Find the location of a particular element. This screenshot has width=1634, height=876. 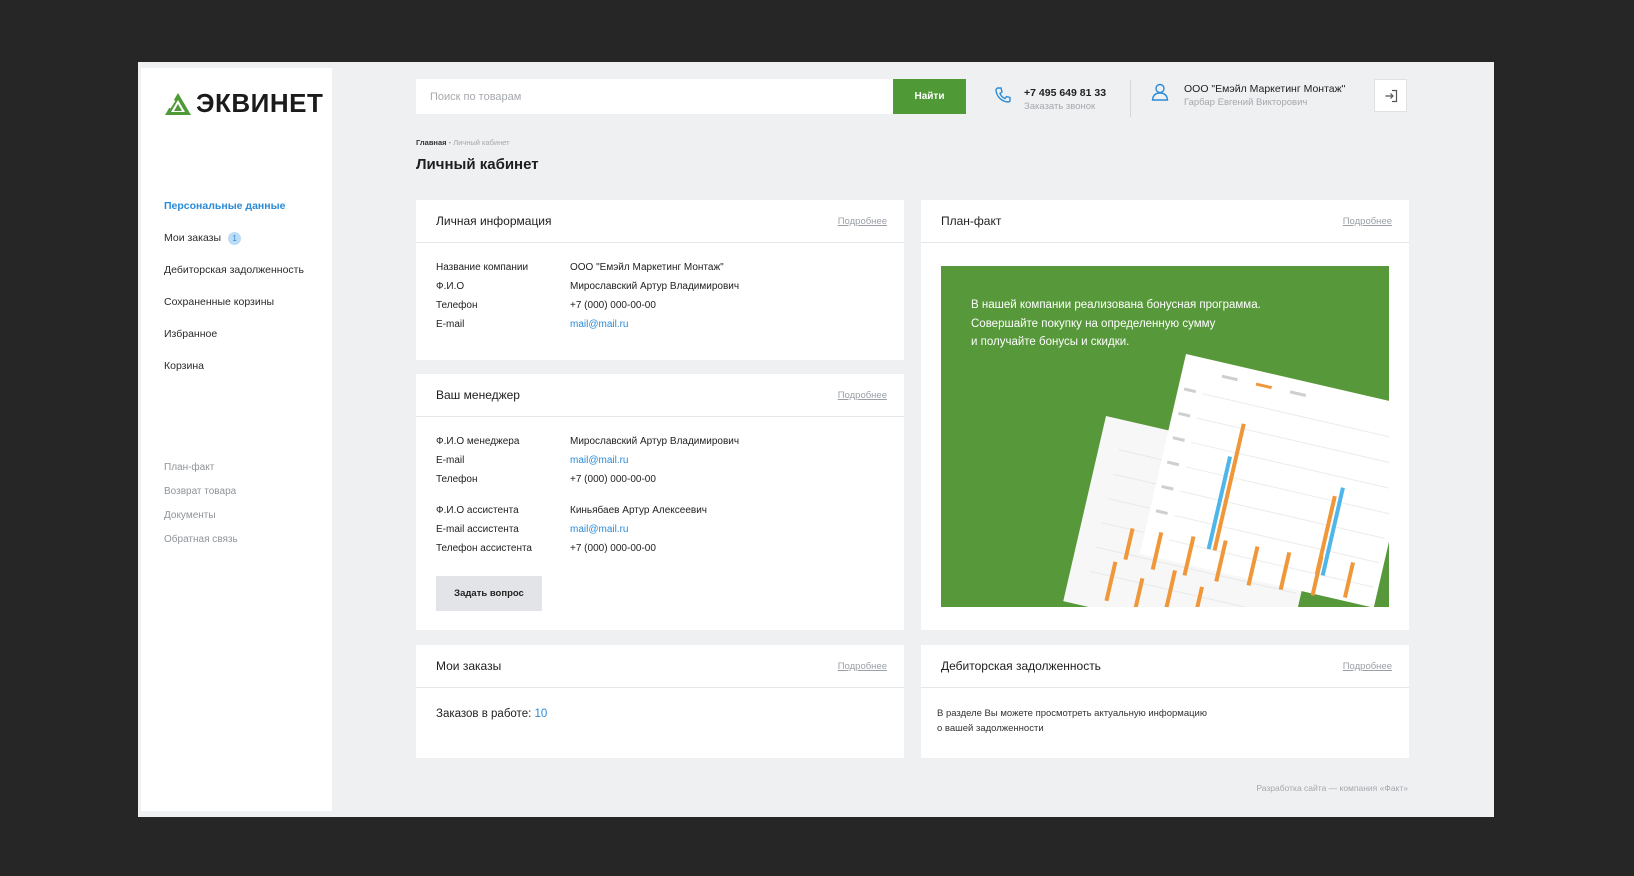

callback-link: Заказать звонок is located at coordinates (1065, 106).